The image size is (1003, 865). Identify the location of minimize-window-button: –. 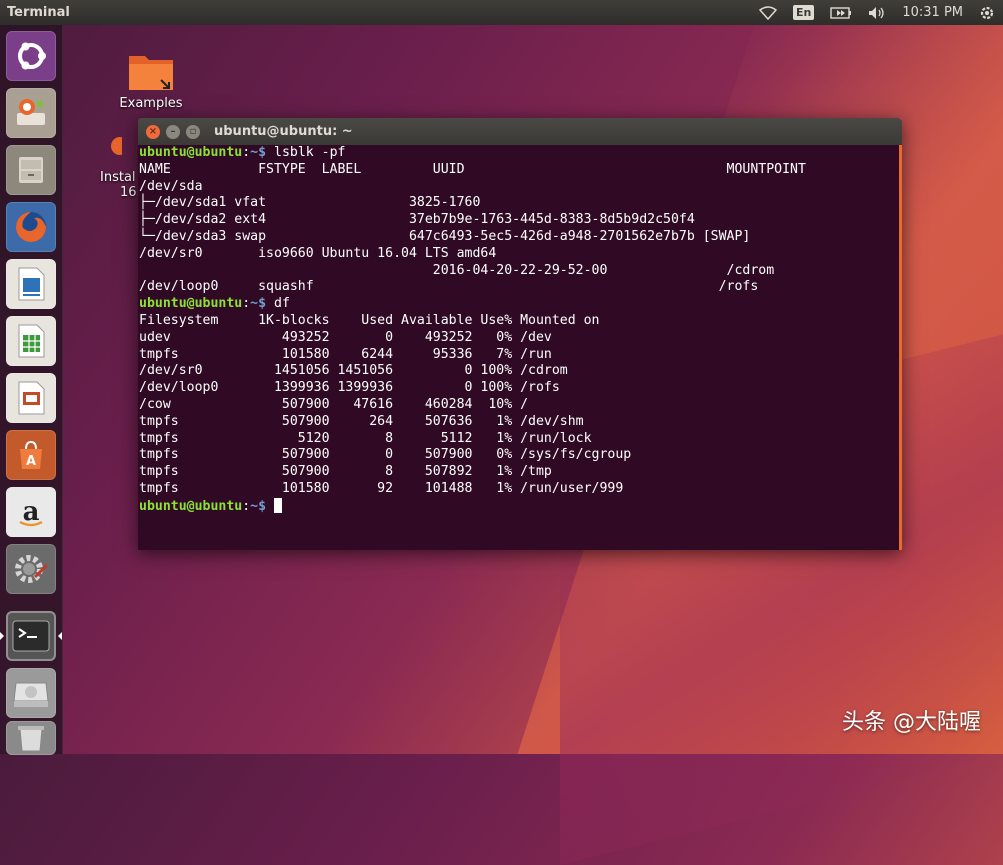
(173, 131).